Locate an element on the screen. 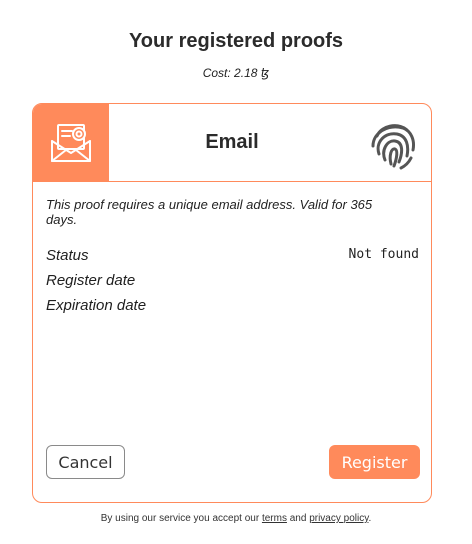 The width and height of the screenshot is (472, 544). email-icon-box is located at coordinates (71, 142).